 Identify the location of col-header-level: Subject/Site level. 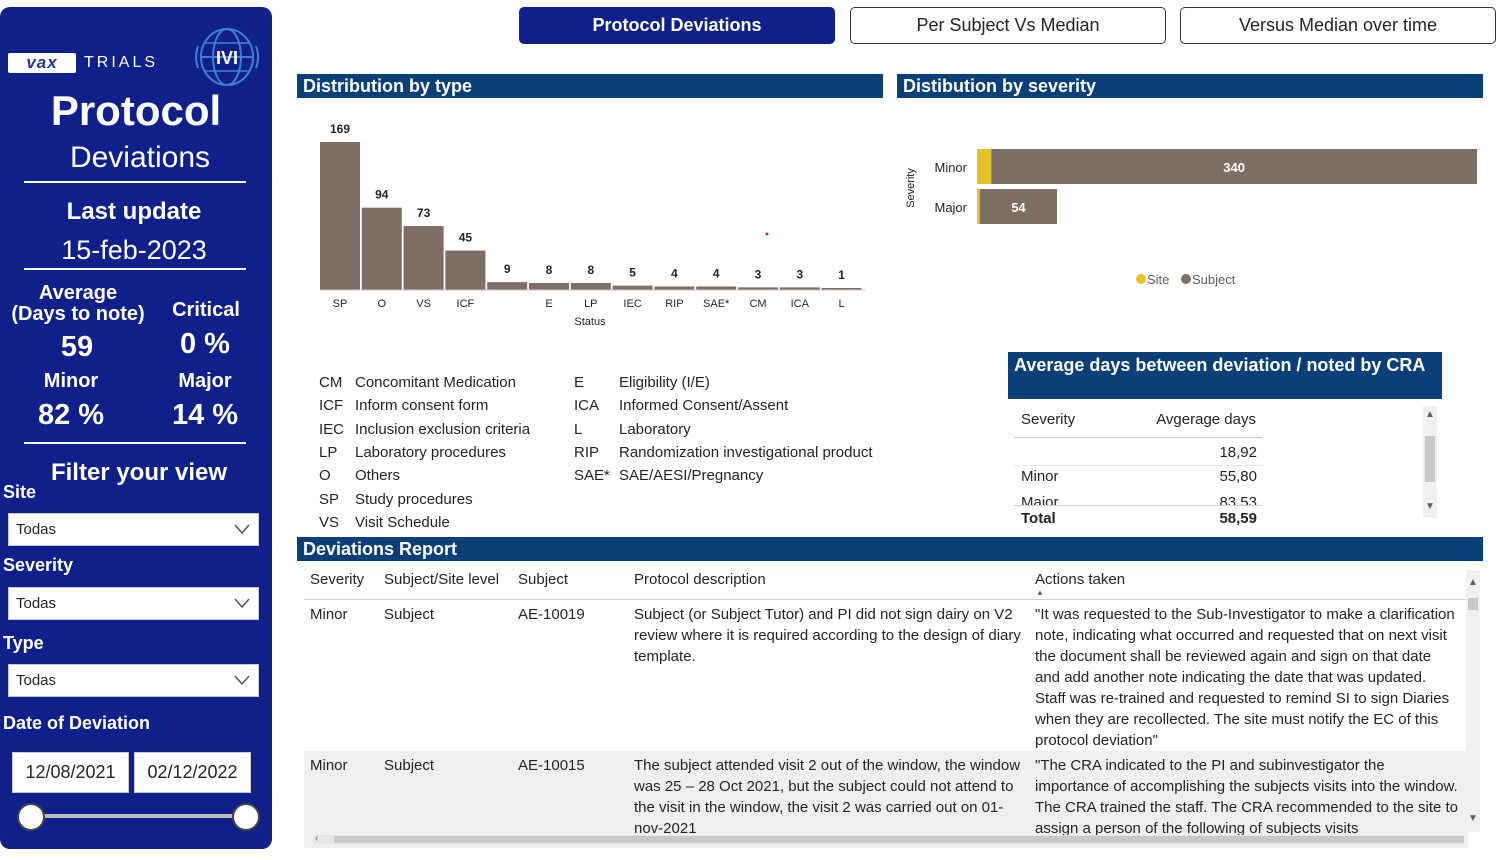
(441, 580).